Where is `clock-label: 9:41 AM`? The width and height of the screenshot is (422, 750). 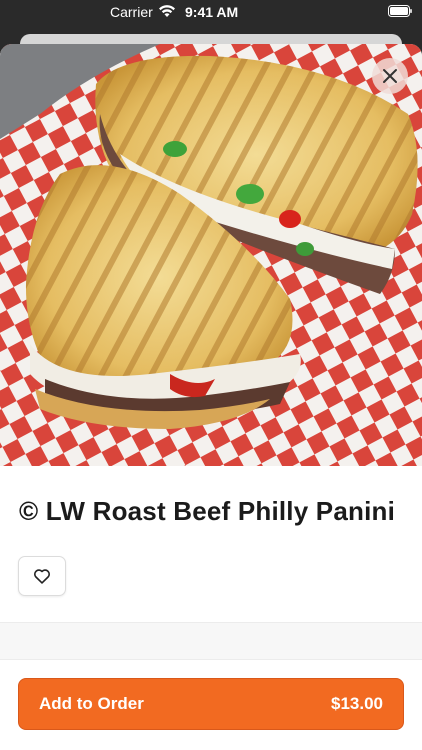
clock-label: 9:41 AM is located at coordinates (212, 12).